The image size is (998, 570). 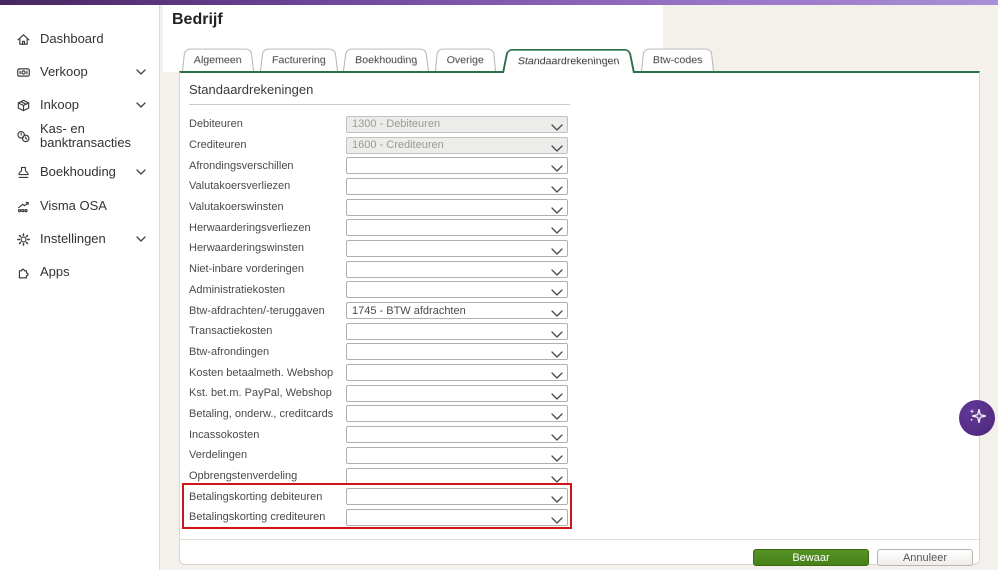 What do you see at coordinates (23, 39) in the screenshot?
I see `home-icon` at bounding box center [23, 39].